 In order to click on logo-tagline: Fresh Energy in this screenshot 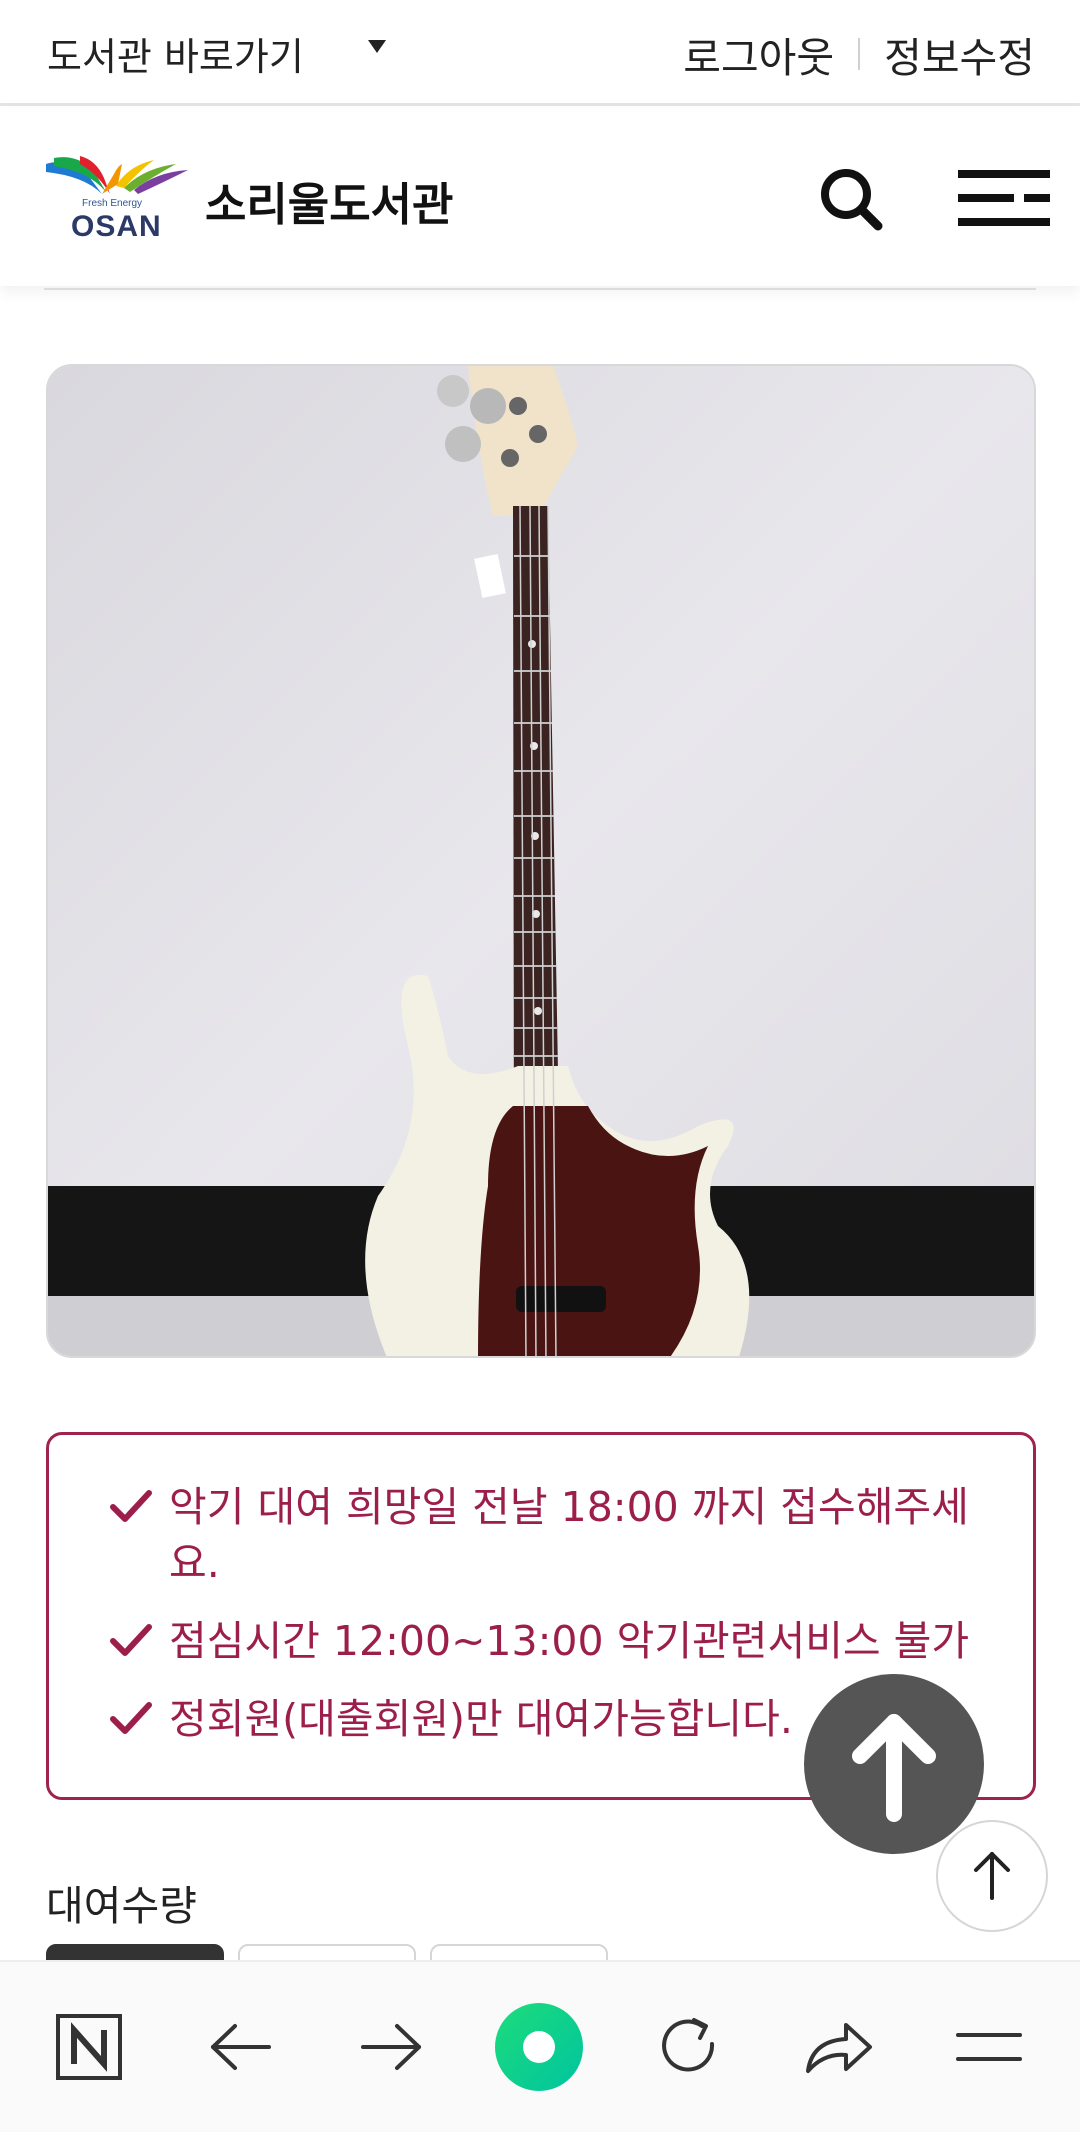, I will do `click(112, 203)`.